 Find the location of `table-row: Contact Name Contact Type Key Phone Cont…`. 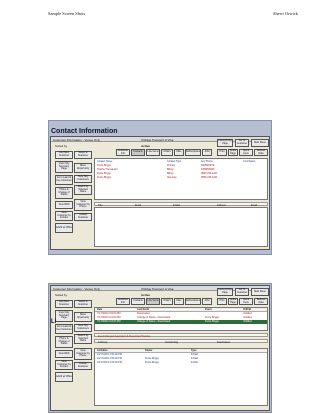

table-row: Contact Name Contact Type Key Phone Cont… is located at coordinates (181, 162).